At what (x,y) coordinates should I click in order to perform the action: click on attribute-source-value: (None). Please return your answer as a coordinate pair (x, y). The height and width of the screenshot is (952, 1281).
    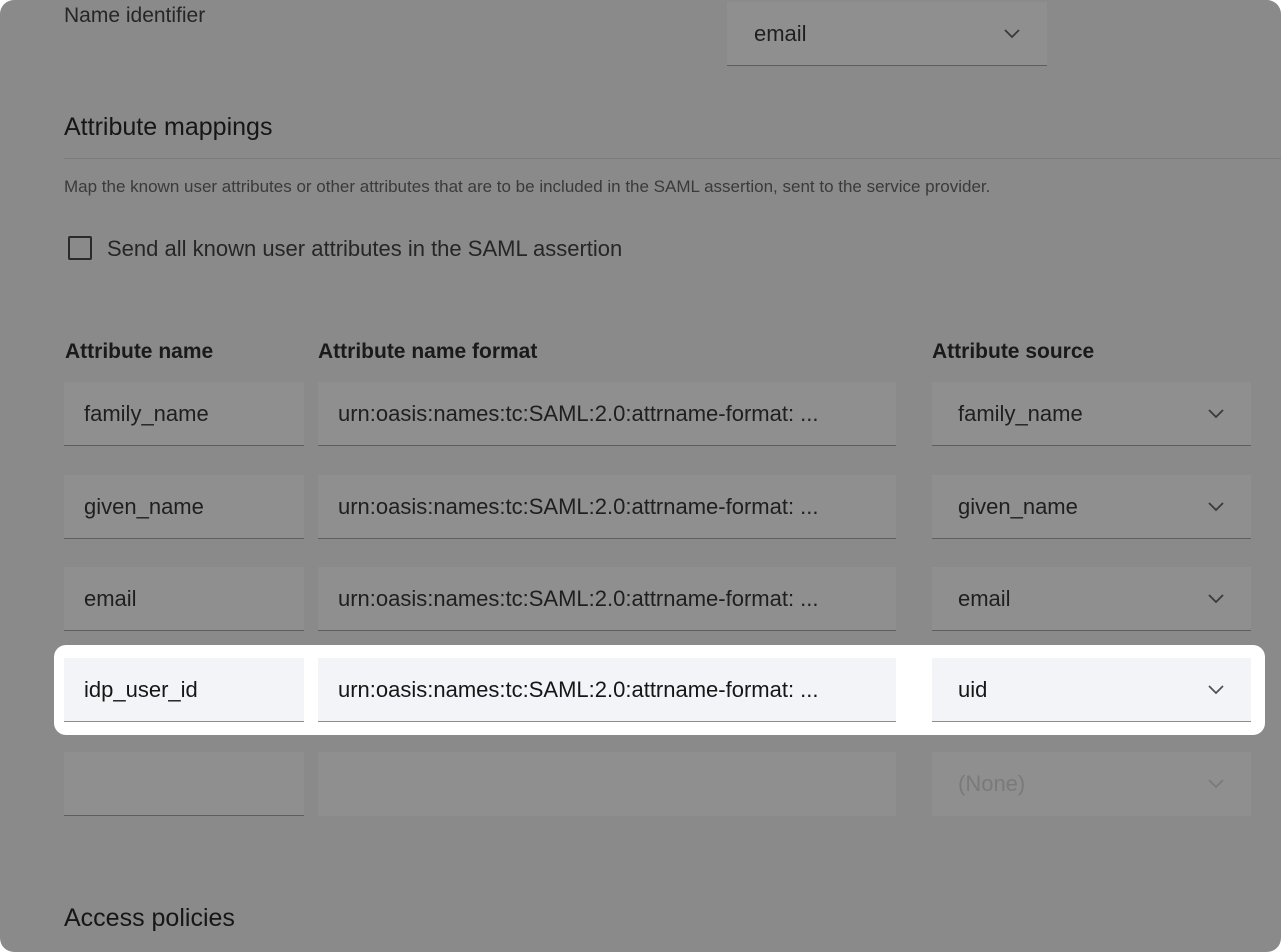
    Looking at the image, I should click on (992, 783).